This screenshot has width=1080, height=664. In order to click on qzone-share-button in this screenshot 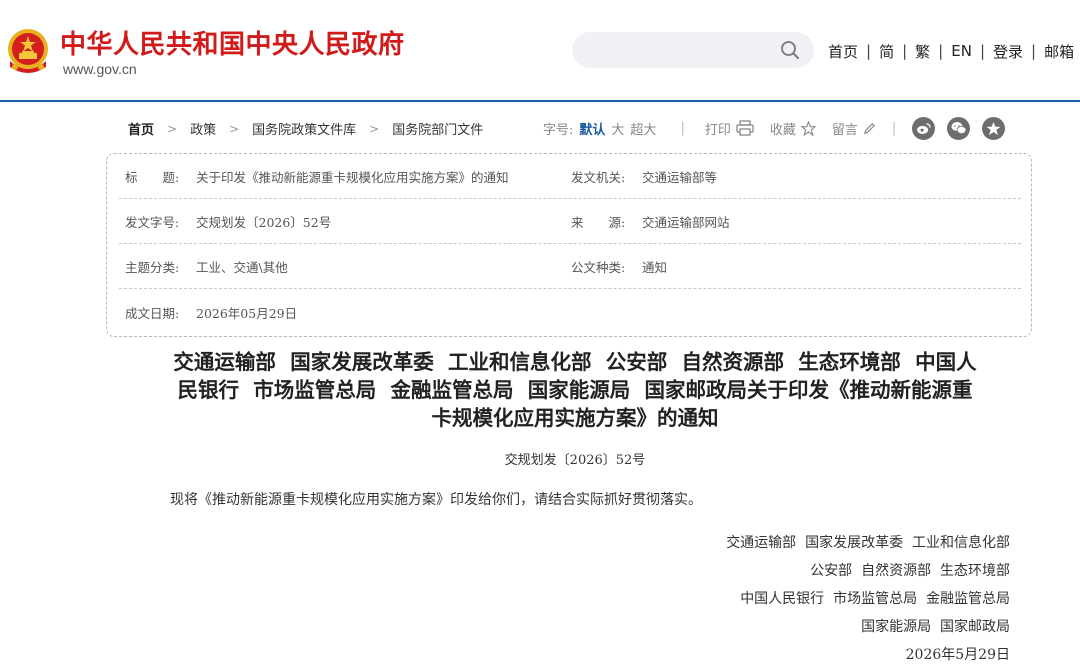, I will do `click(994, 128)`.